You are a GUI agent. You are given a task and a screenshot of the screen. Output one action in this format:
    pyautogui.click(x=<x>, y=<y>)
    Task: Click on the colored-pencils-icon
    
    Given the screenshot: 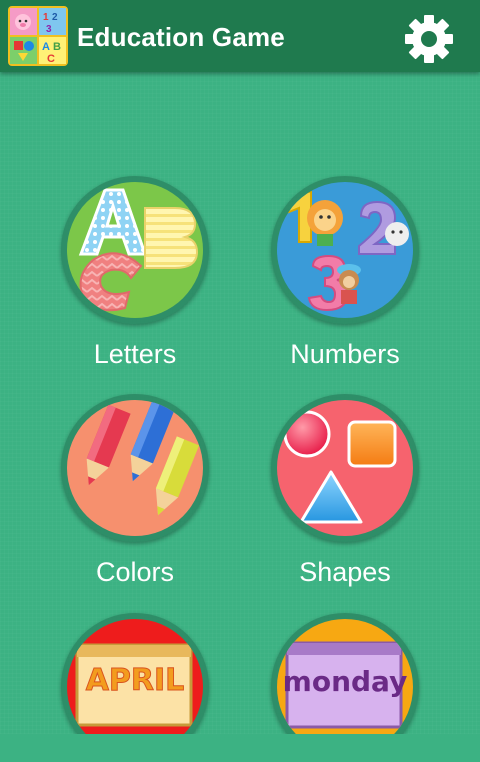 What is the action you would take?
    pyautogui.click(x=135, y=468)
    